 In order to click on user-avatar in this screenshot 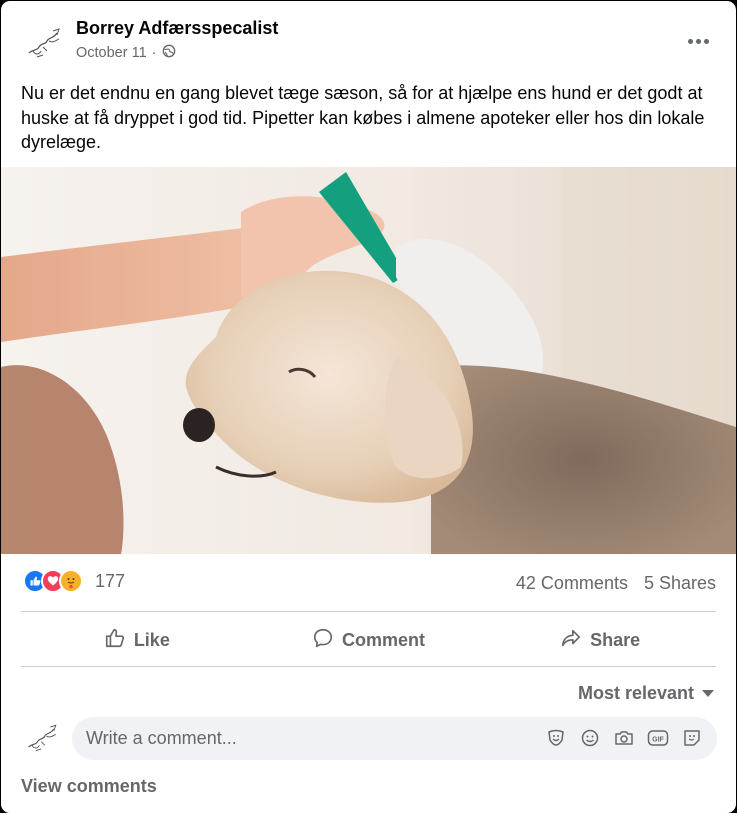, I will do `click(43, 738)`.